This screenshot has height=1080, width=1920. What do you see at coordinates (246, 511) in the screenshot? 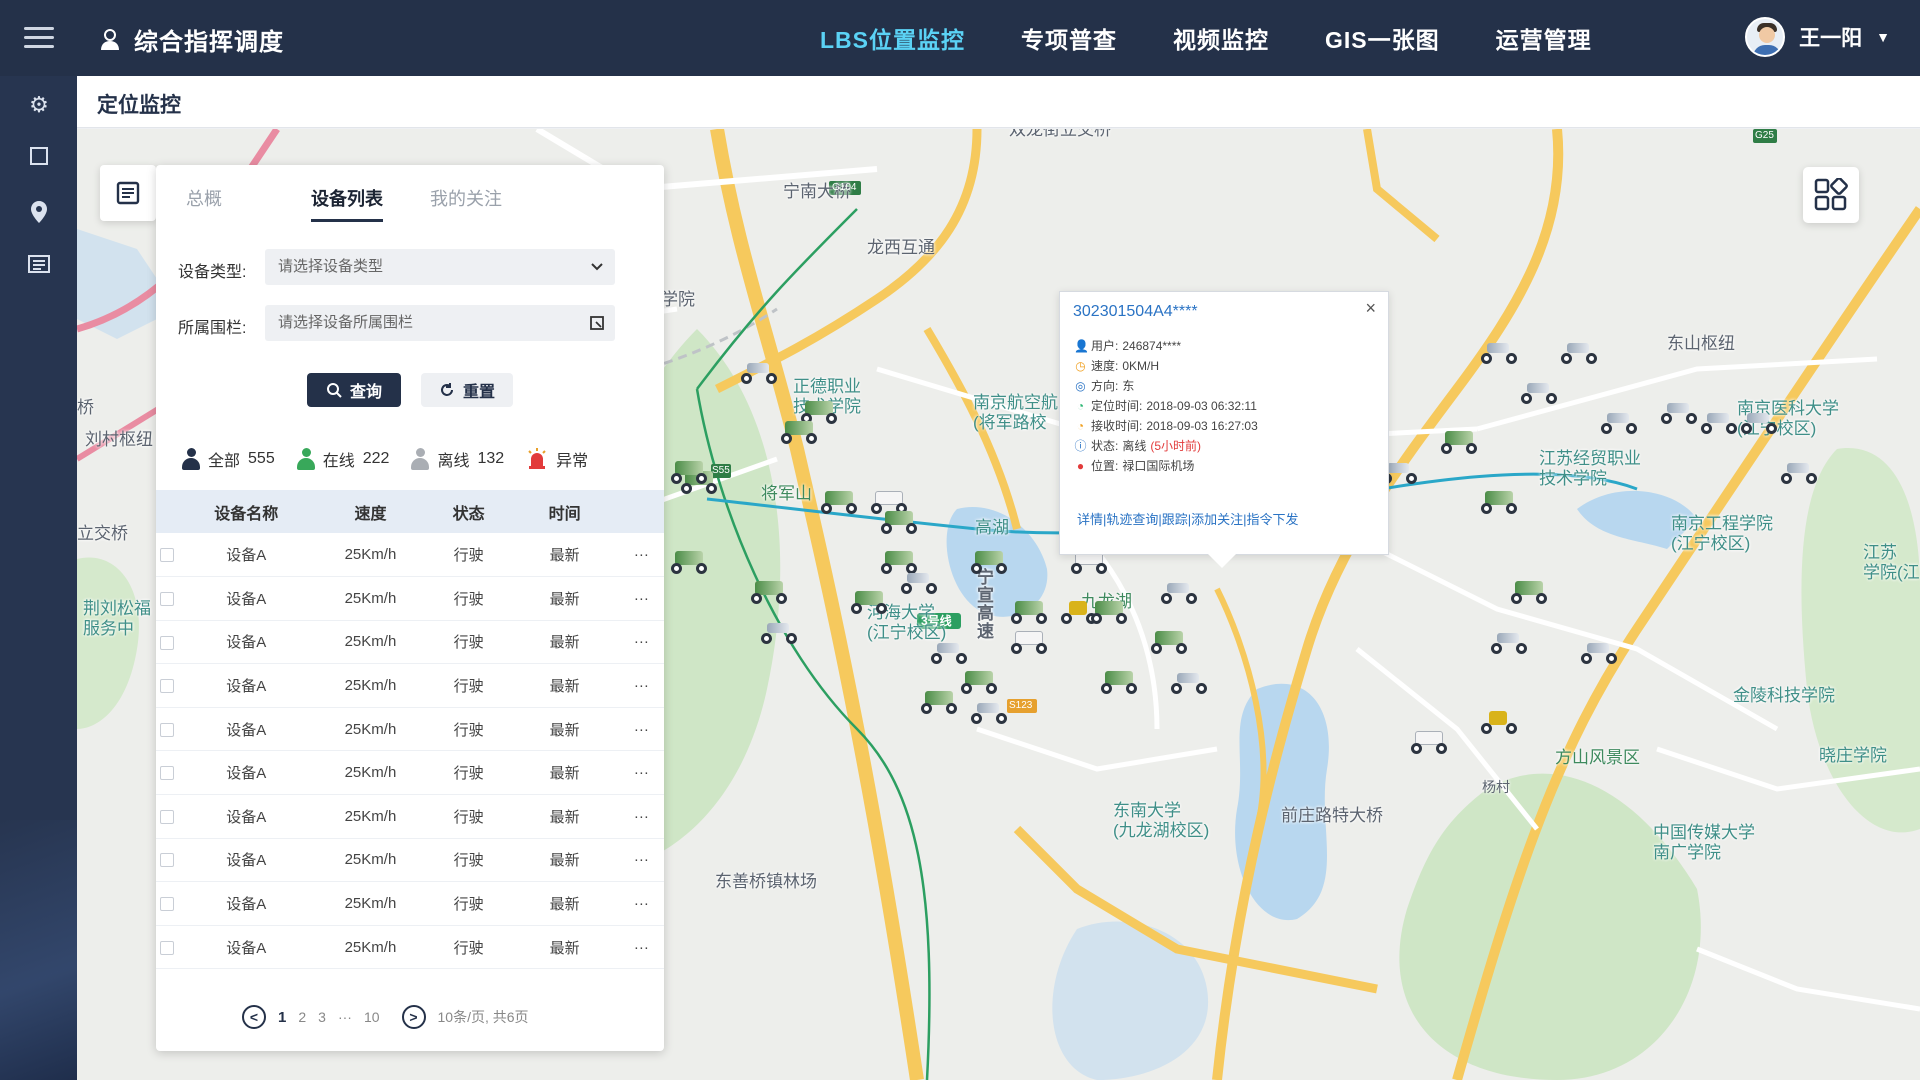
I see `col-device-name: 设备名称` at bounding box center [246, 511].